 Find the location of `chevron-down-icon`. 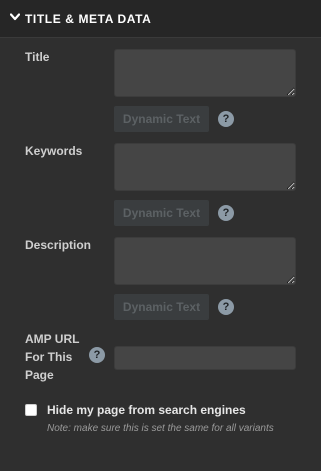

chevron-down-icon is located at coordinates (15, 17).